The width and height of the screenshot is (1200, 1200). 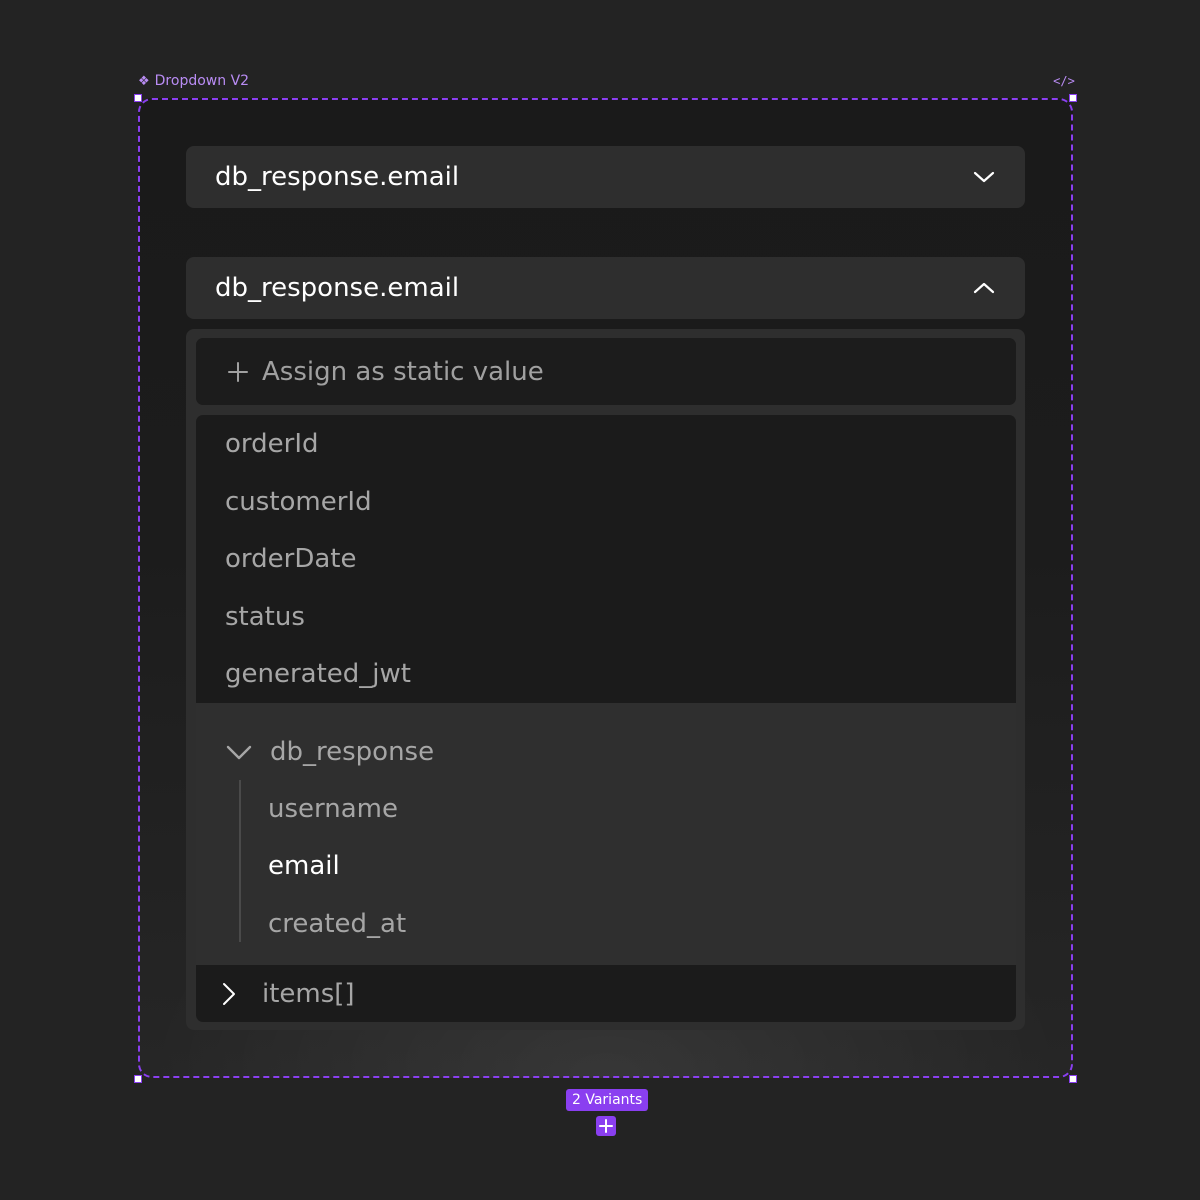 What do you see at coordinates (605, 444) in the screenshot?
I see `list-item: orderId` at bounding box center [605, 444].